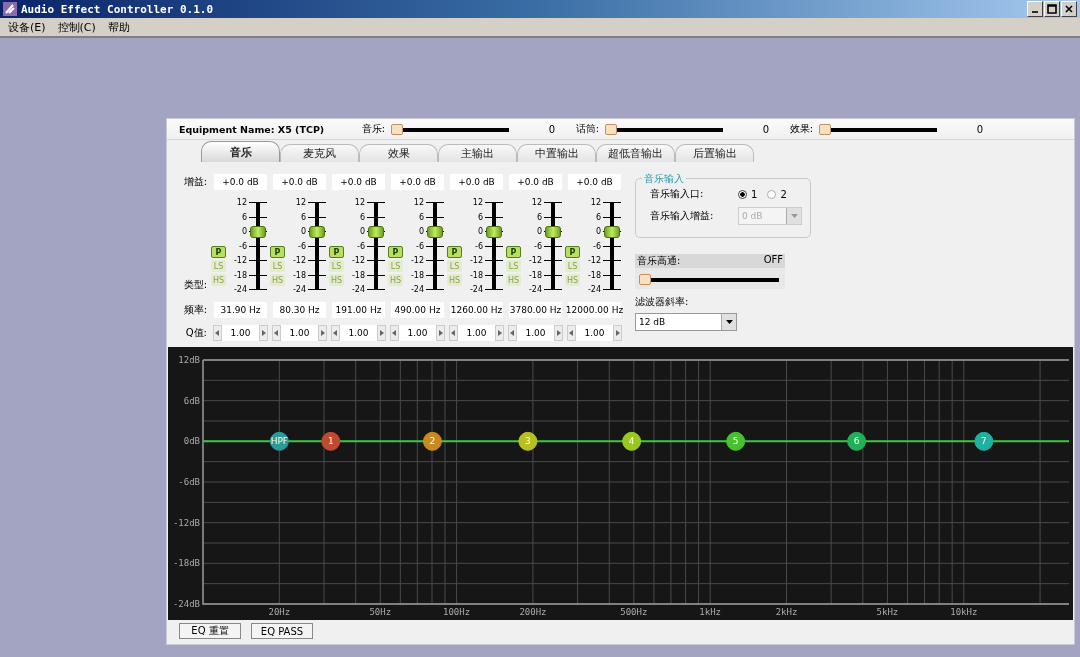 This screenshot has width=1080, height=657. I want to click on menu-item: 控制(C), so click(76, 27).